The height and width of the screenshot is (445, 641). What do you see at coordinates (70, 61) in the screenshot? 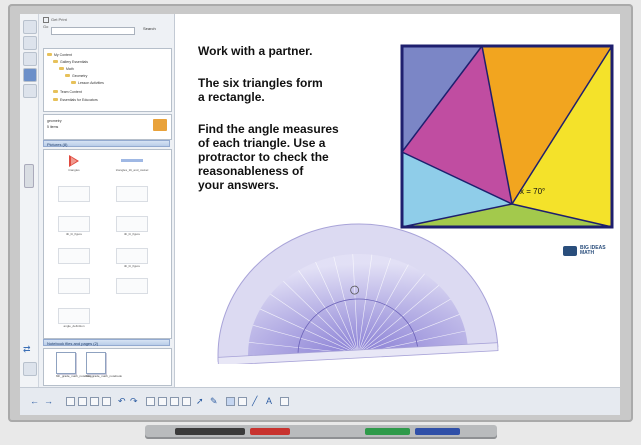
I see `tree-item: Gallery Essentials` at bounding box center [70, 61].